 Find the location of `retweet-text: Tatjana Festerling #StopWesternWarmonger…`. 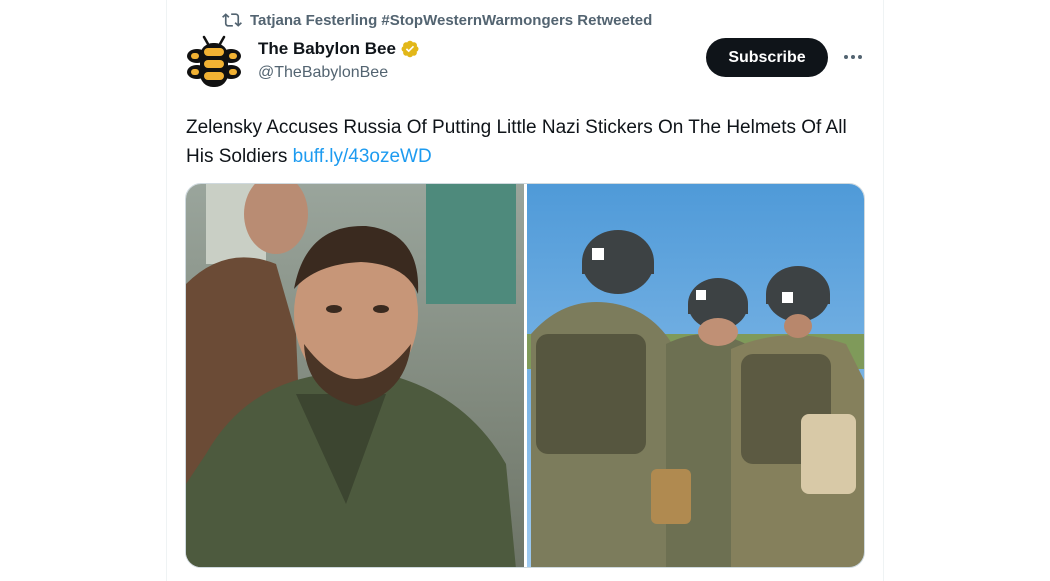

retweet-text: Tatjana Festerling #StopWesternWarmonger… is located at coordinates (451, 20).